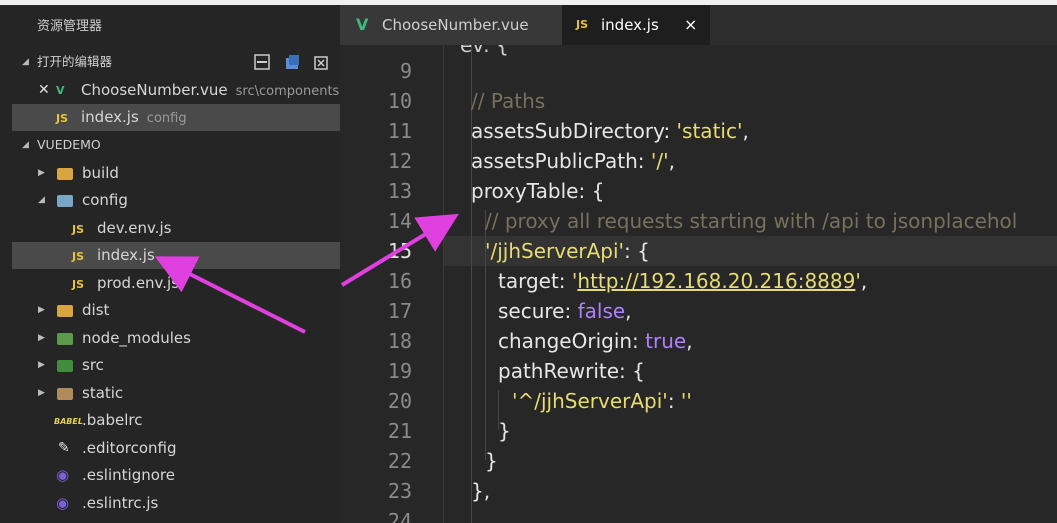  Describe the element at coordinates (134, 228) in the screenshot. I see `tree-label: dev.env.js` at that location.